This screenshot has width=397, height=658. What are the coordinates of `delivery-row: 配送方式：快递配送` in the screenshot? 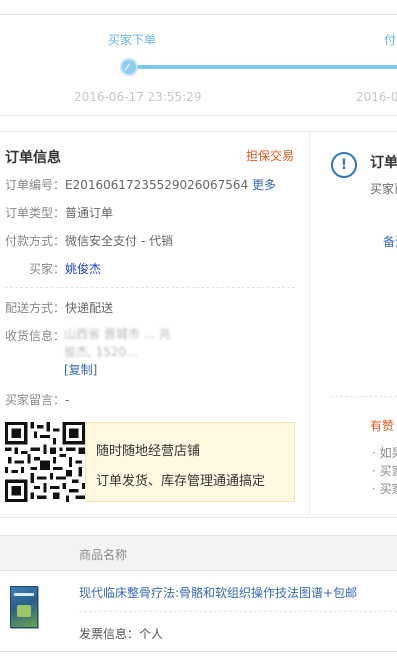 It's located at (59, 307).